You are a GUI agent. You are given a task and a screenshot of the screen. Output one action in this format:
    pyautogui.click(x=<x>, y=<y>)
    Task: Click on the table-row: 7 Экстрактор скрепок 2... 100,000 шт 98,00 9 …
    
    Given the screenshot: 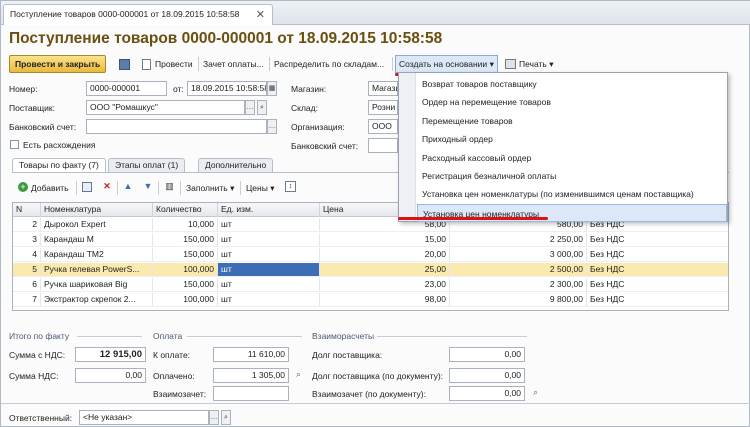 What is the action you would take?
    pyautogui.click(x=370, y=300)
    